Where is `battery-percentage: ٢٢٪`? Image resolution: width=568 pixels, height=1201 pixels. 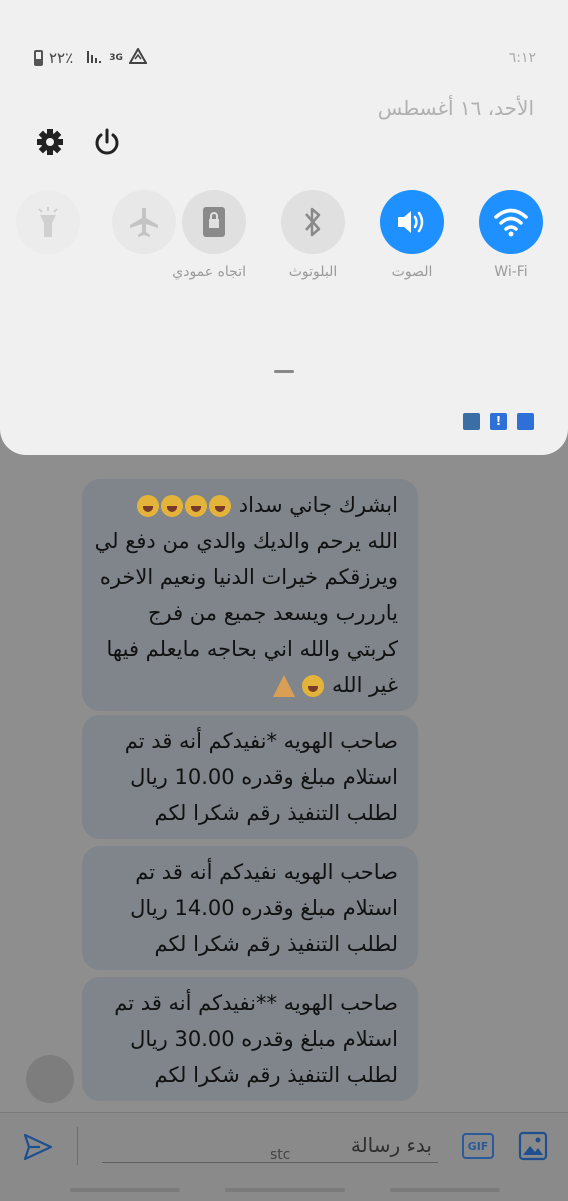
battery-percentage: ٢٢٪ is located at coordinates (61, 58).